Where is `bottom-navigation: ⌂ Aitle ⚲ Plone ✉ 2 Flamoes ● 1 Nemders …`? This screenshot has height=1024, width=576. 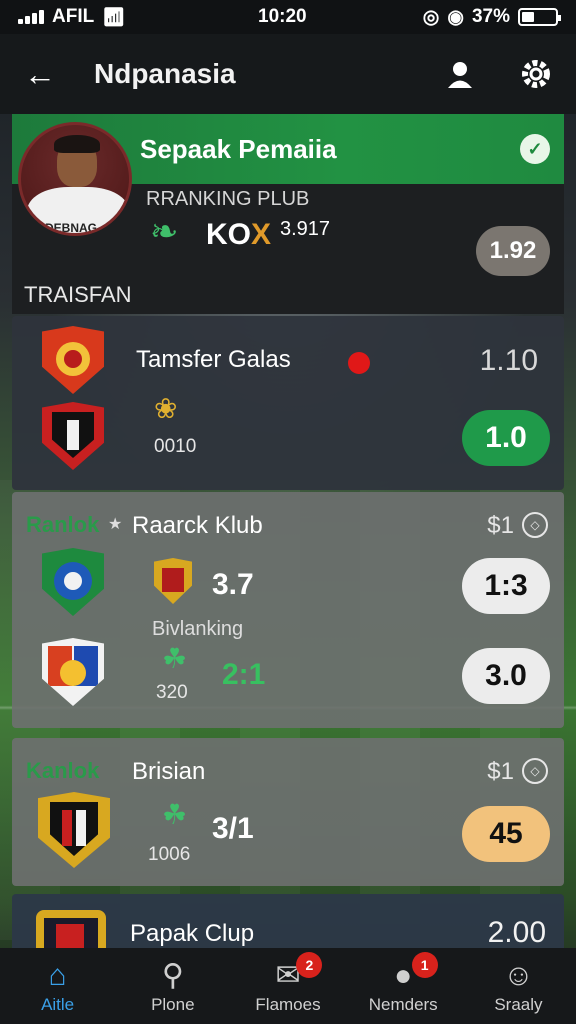
bottom-navigation: ⌂ Aitle ⚲ Plone ✉ 2 Flamoes ● 1 Nemders … is located at coordinates (288, 986).